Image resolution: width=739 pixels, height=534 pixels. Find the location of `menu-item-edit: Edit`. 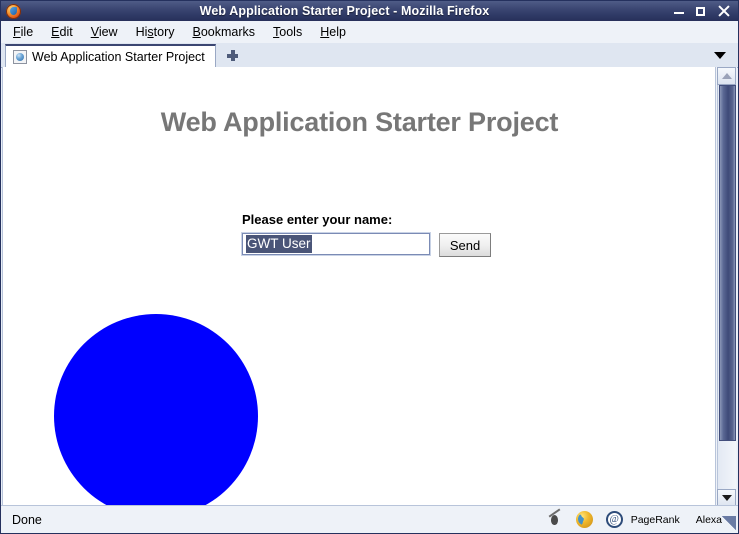

menu-item-edit: Edit is located at coordinates (62, 32).